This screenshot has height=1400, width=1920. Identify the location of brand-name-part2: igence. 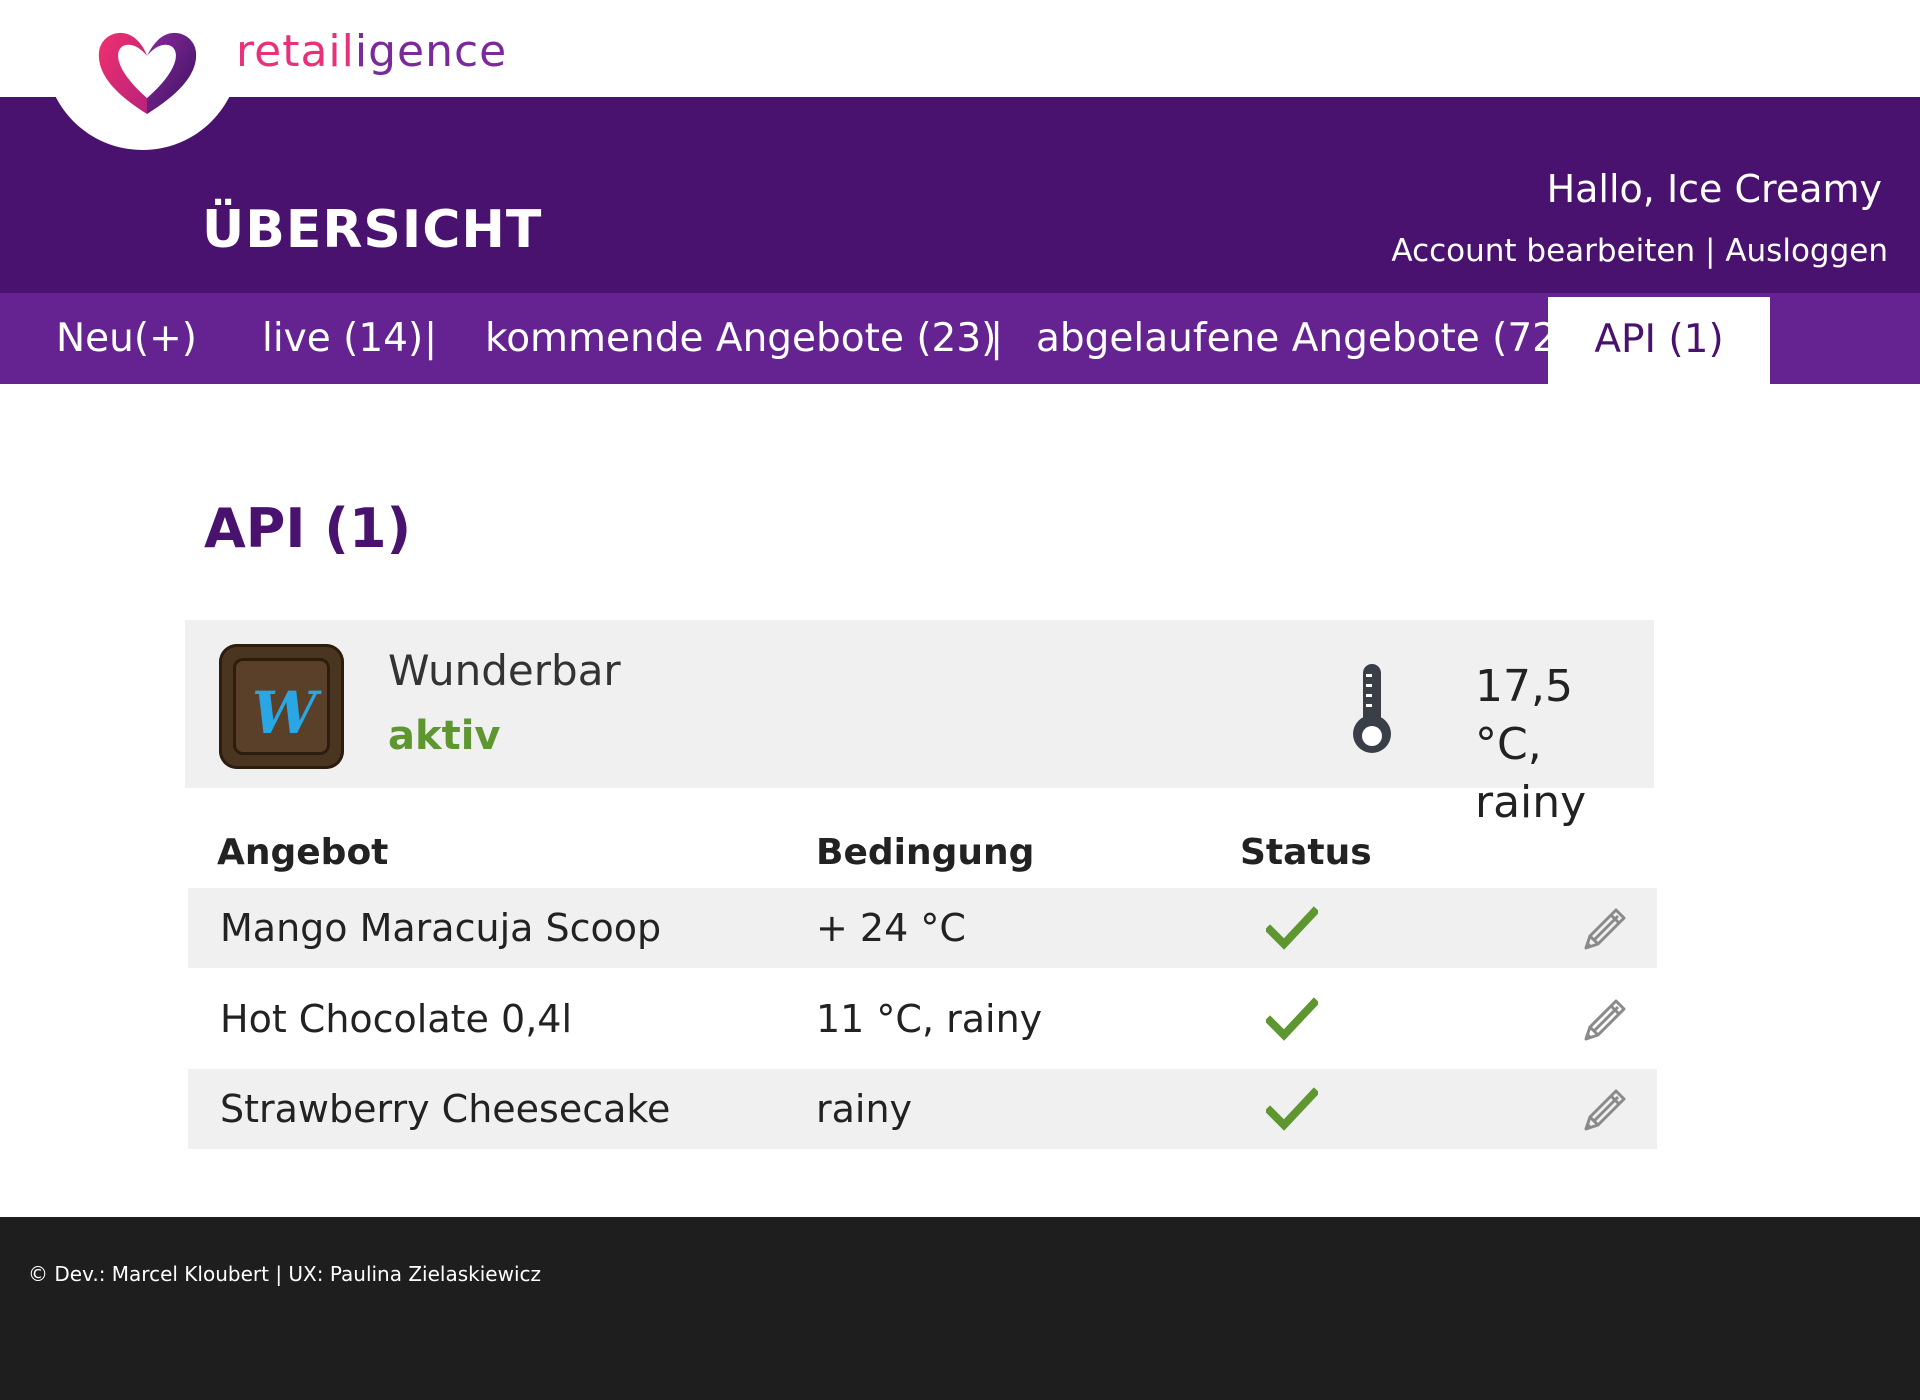
(431, 51).